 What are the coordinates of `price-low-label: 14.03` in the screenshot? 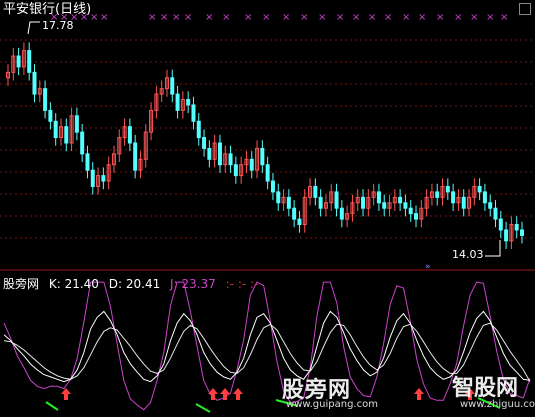 It's located at (468, 254).